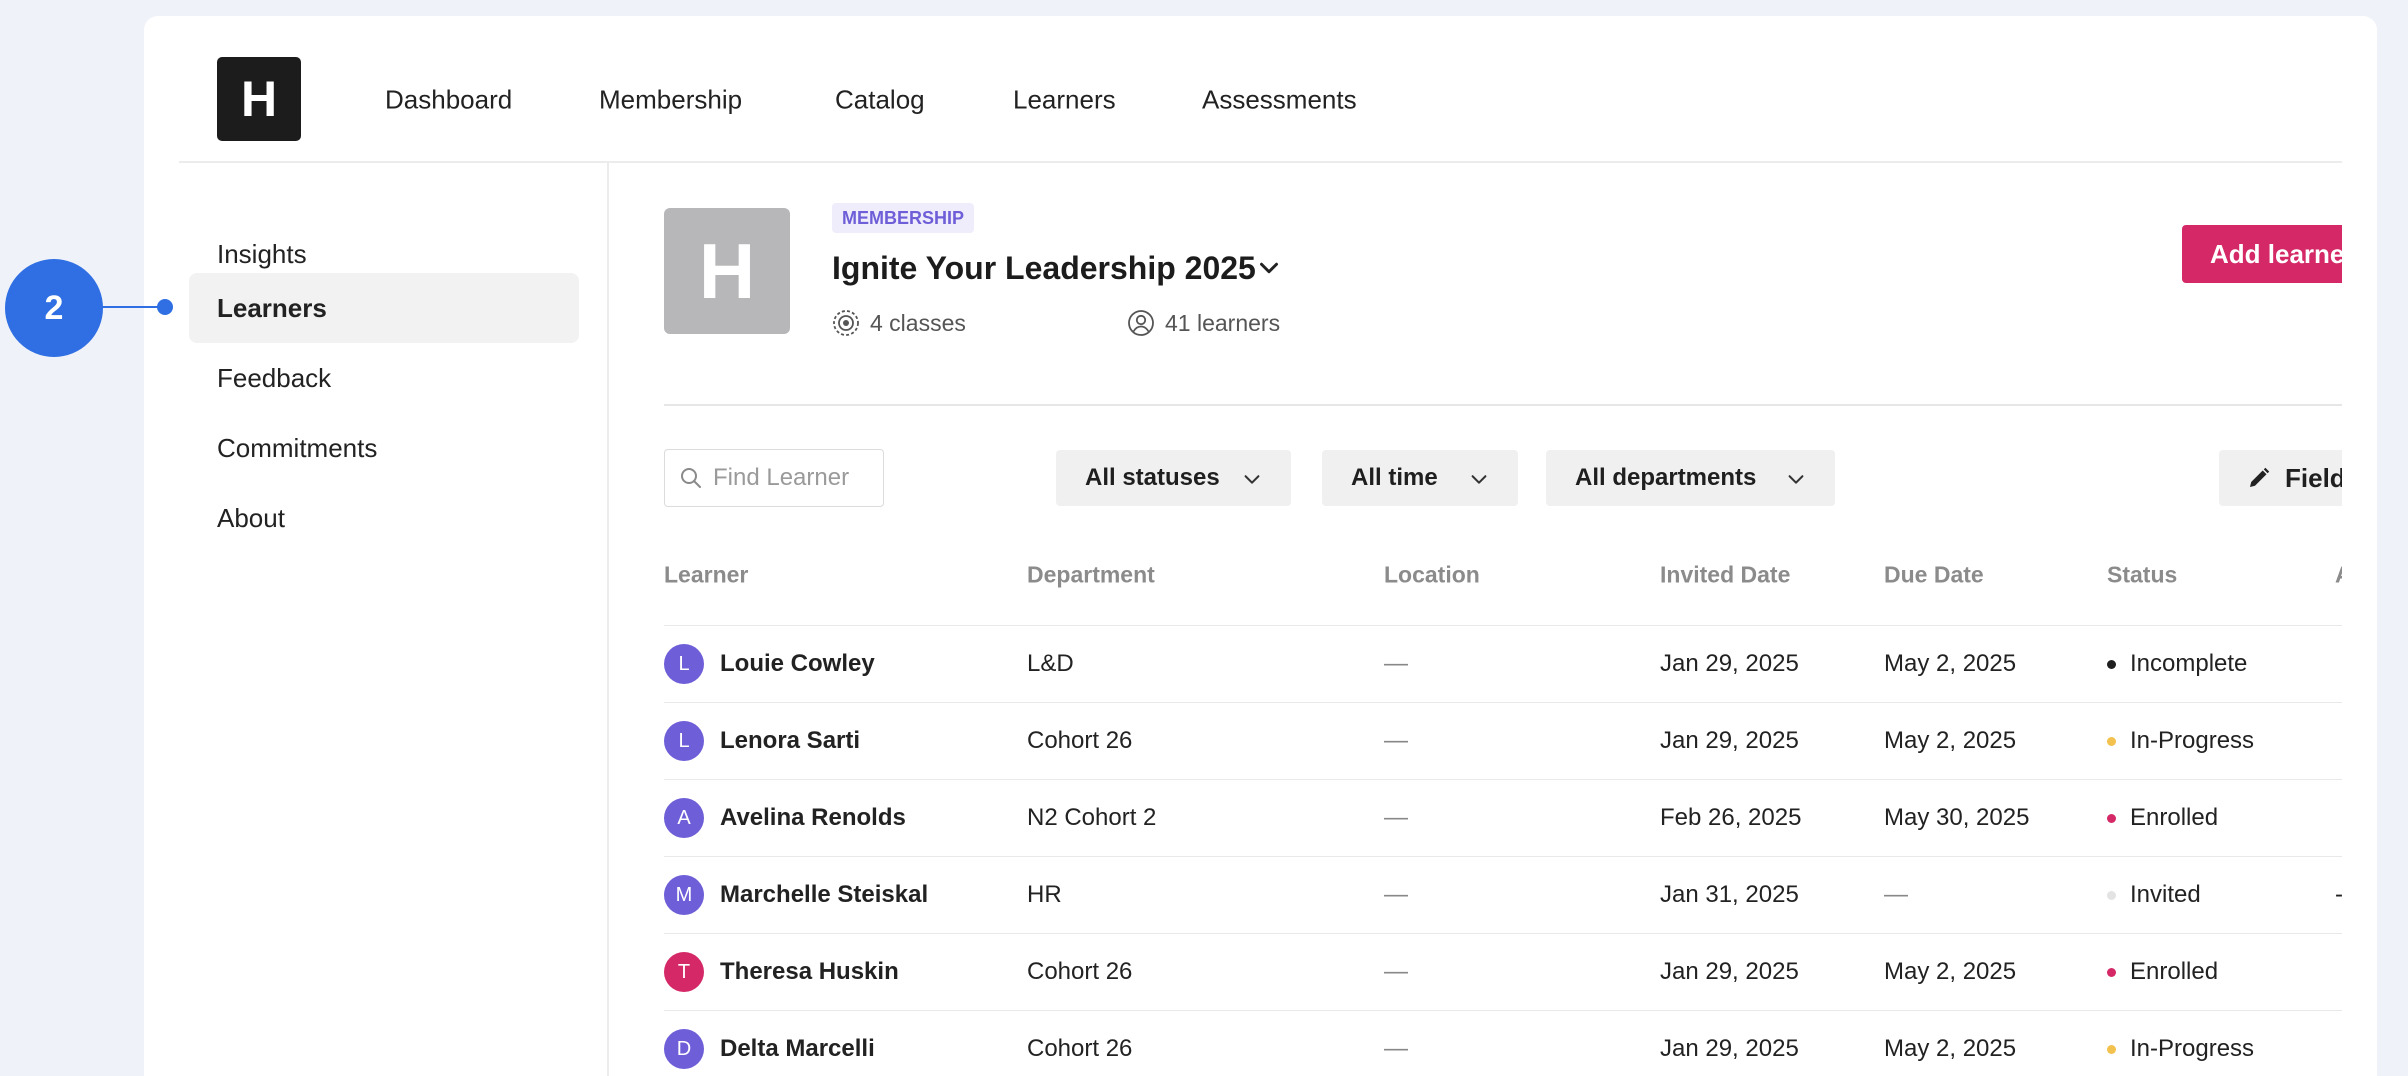 The image size is (2408, 1076). I want to click on nav-catalog: Catalog, so click(880, 100).